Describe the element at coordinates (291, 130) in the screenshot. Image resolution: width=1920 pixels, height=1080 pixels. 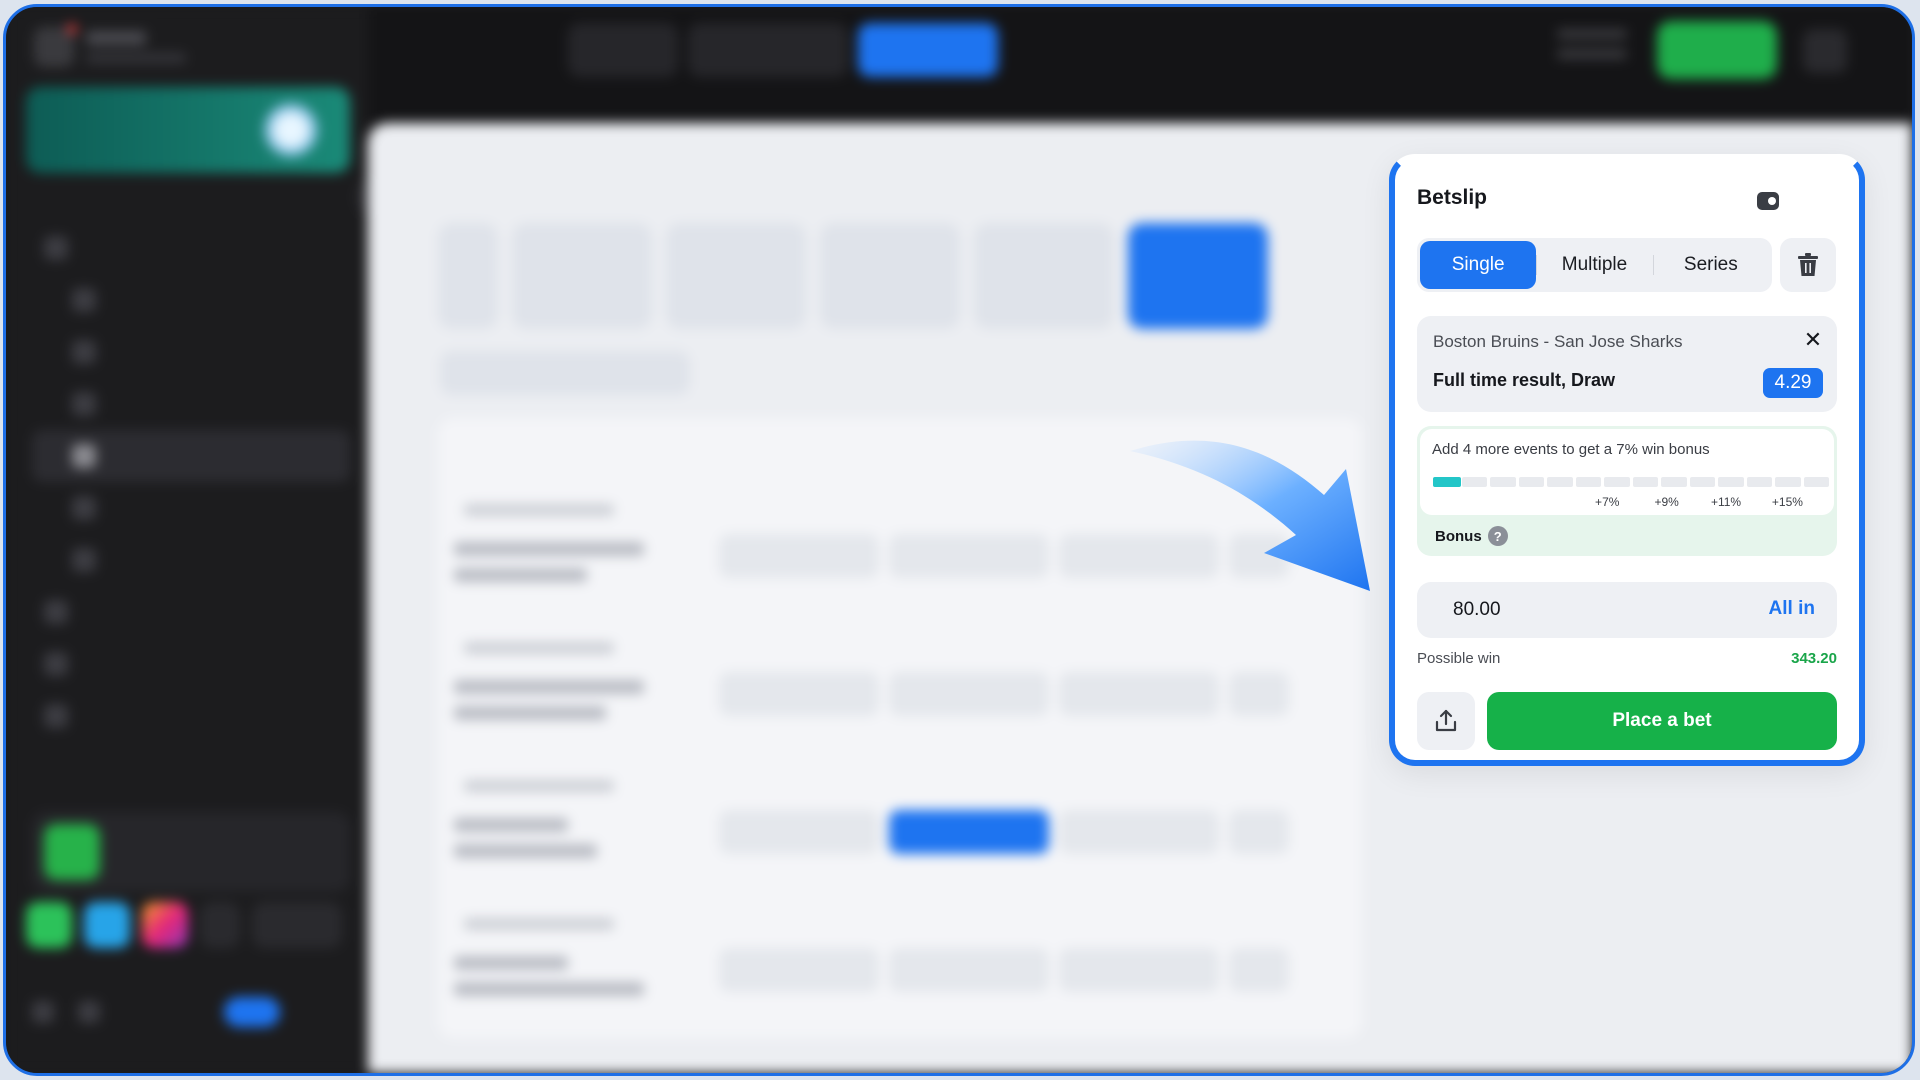
I see `promo-art` at that location.